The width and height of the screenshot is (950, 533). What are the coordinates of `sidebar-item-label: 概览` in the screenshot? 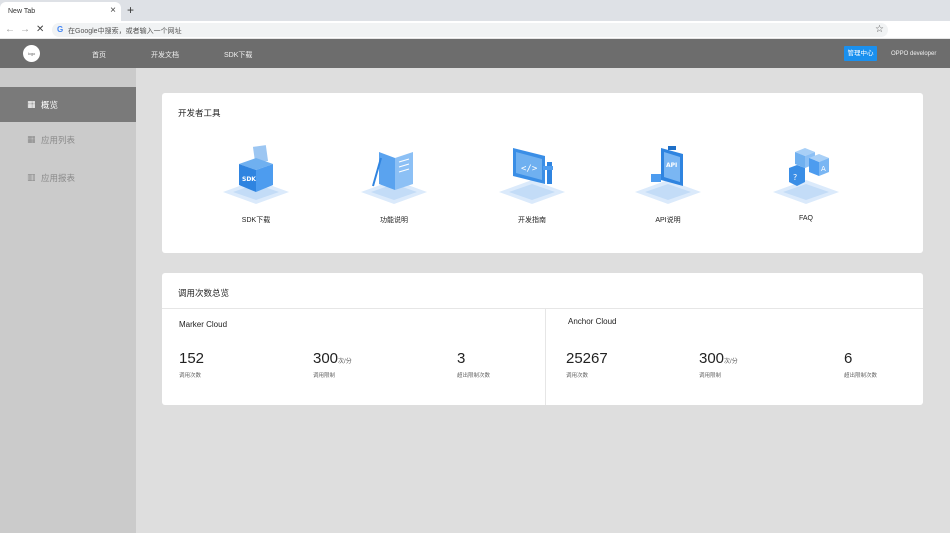 It's located at (50, 105).